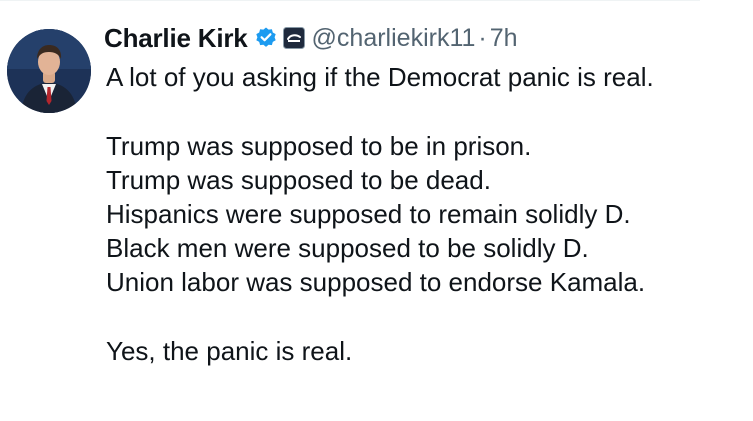 The height and width of the screenshot is (421, 753). What do you see at coordinates (298, 180) in the screenshot?
I see `tweet-line: Trump was supposed to be dead.` at bounding box center [298, 180].